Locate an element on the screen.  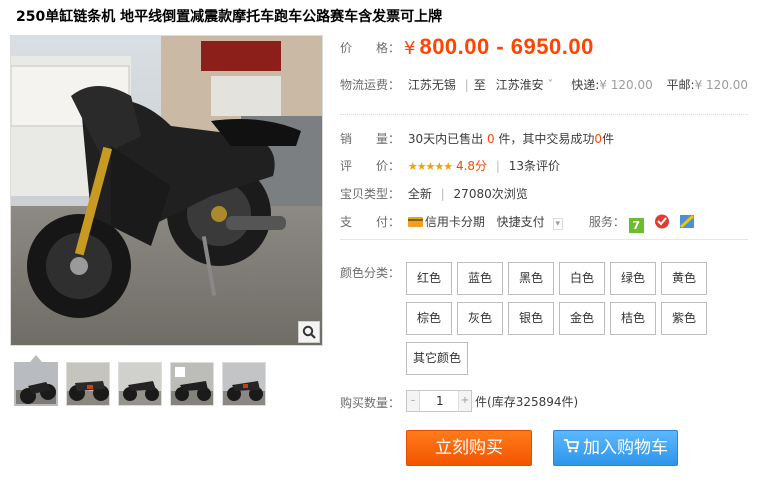
destination-value: 江苏淮安 is located at coordinates (519, 85).